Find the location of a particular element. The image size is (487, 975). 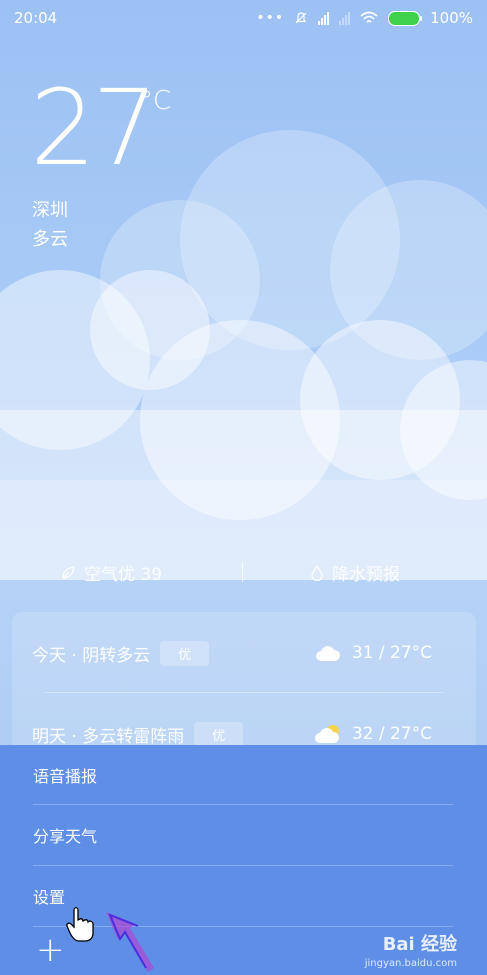

signal-2-icon is located at coordinates (345, 18).